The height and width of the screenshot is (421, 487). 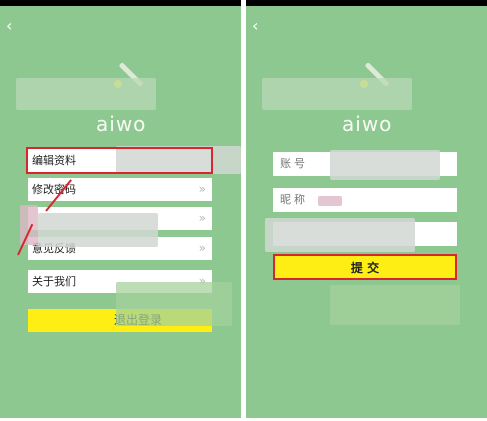 What do you see at coordinates (54, 281) in the screenshot?
I see `menu-item-label: 关于我们` at bounding box center [54, 281].